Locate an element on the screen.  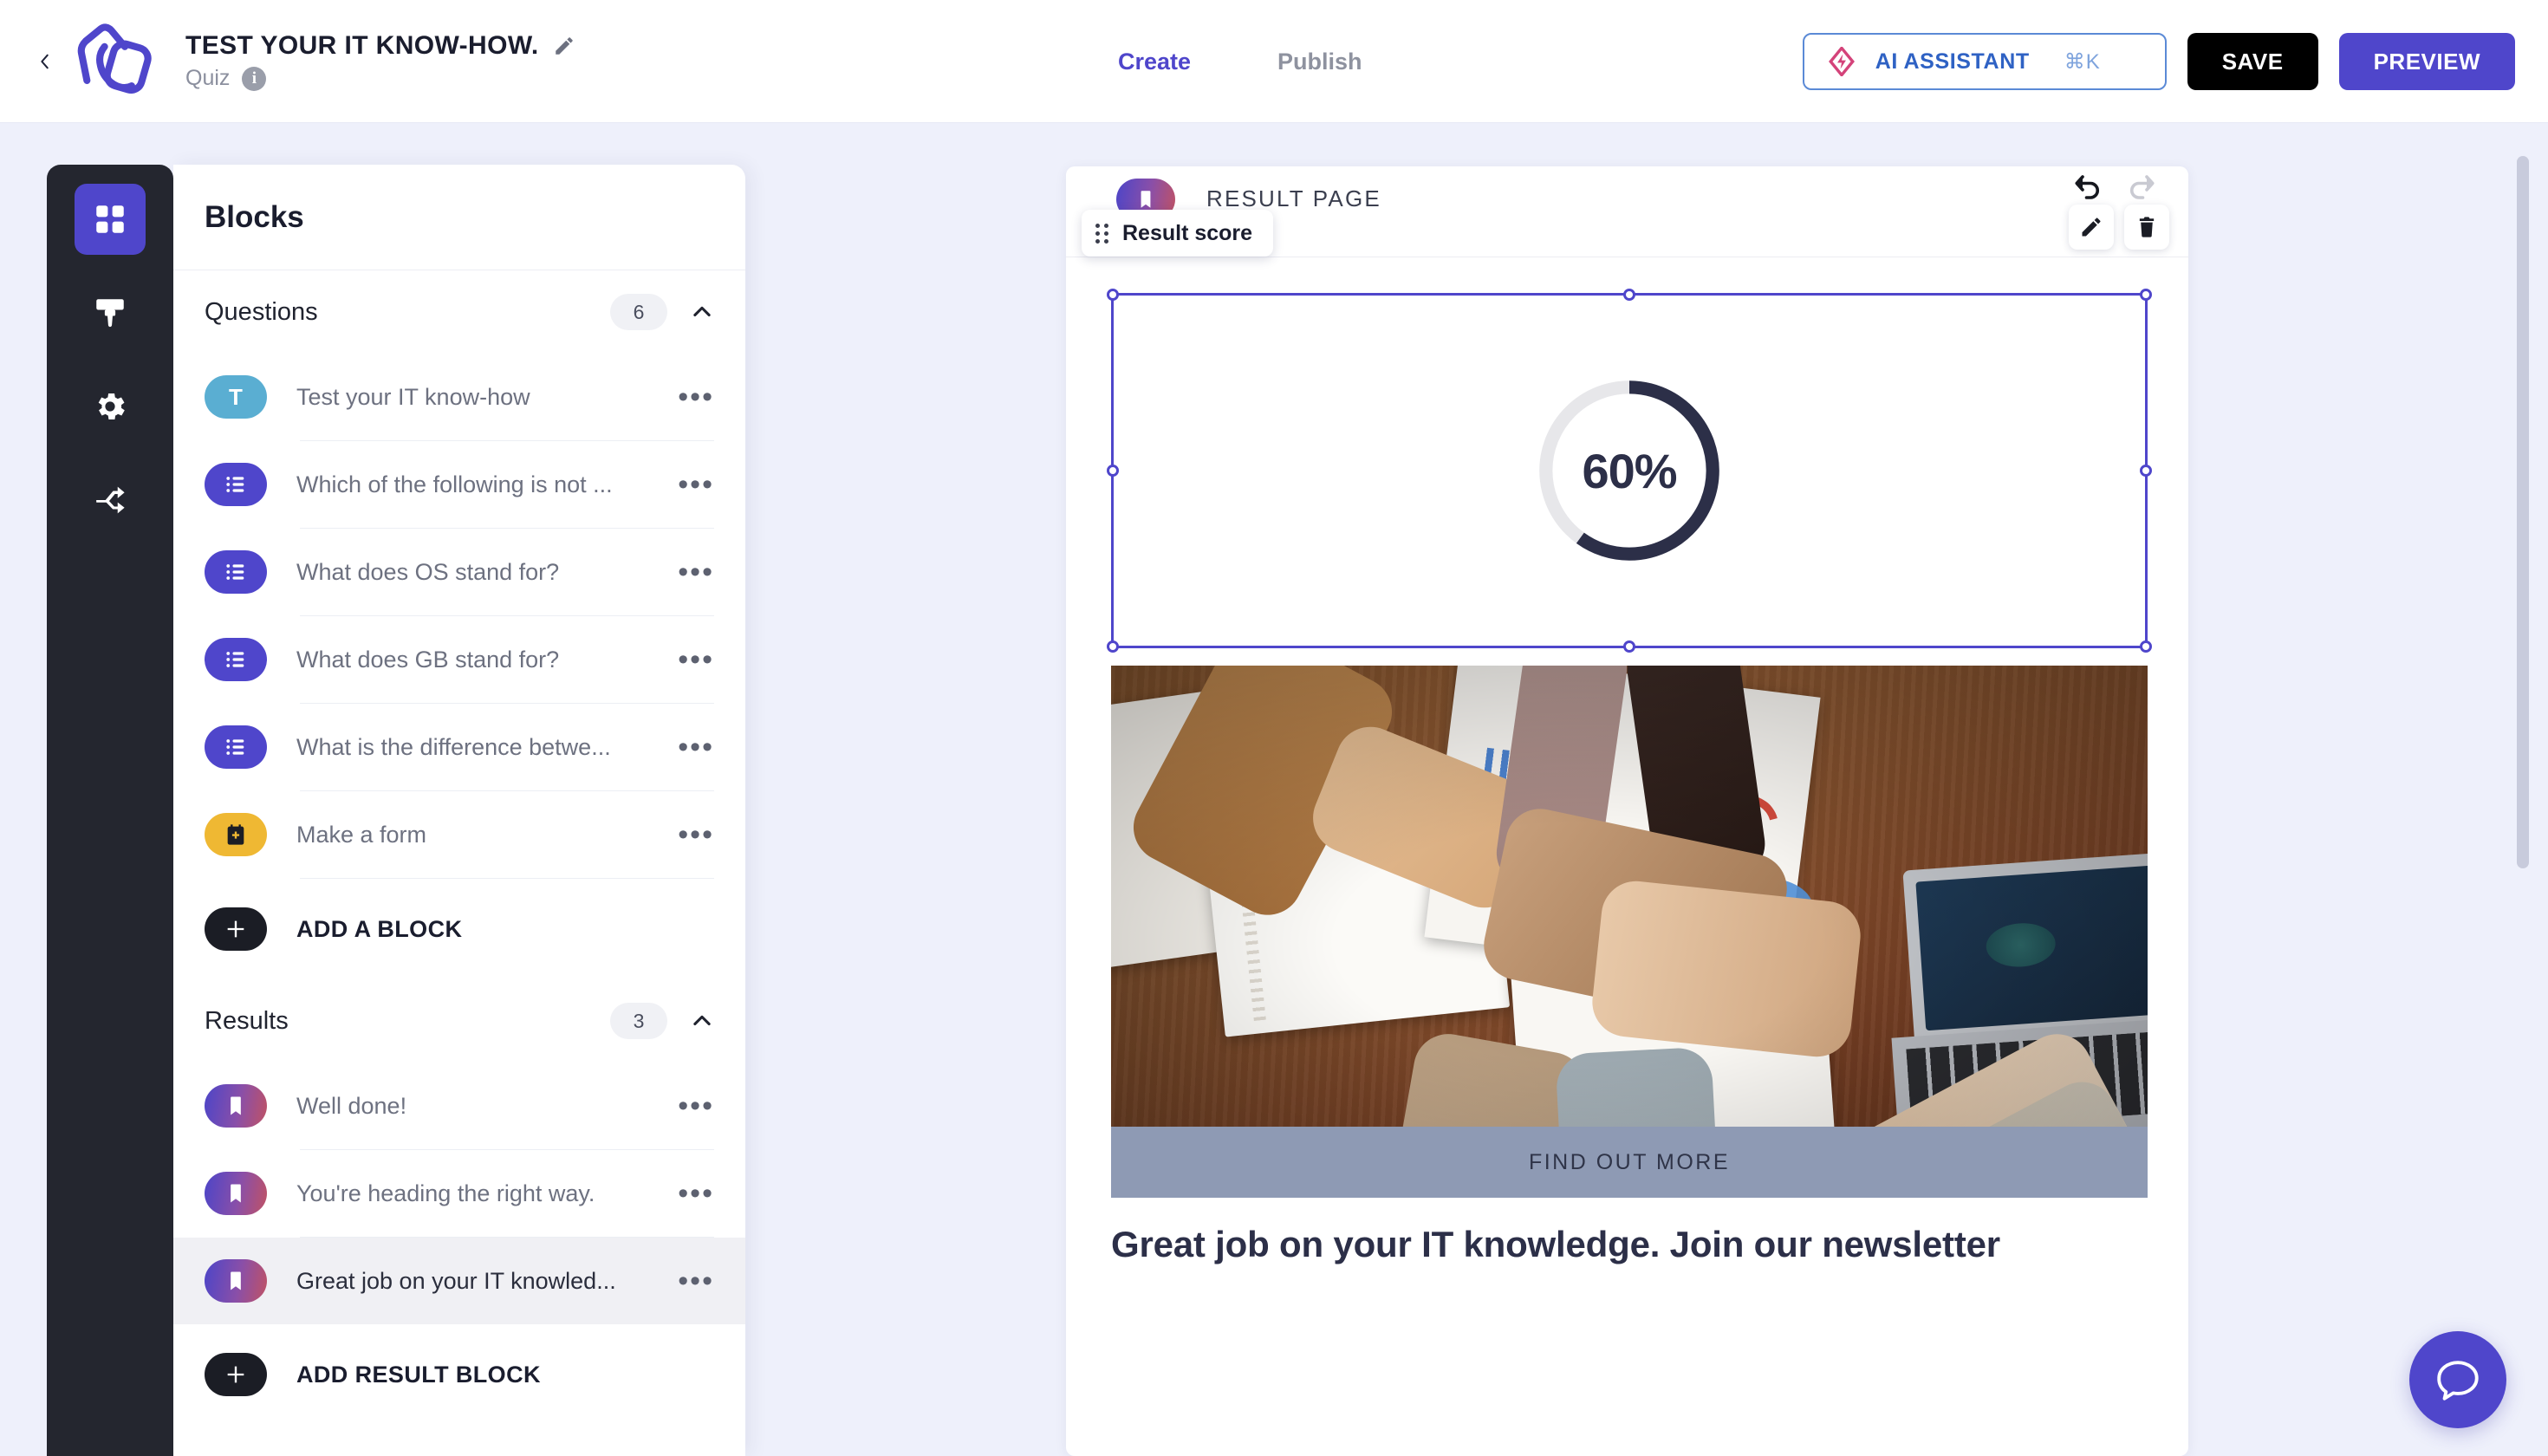
blocks-panel-title: Blocks is located at coordinates (254, 216).